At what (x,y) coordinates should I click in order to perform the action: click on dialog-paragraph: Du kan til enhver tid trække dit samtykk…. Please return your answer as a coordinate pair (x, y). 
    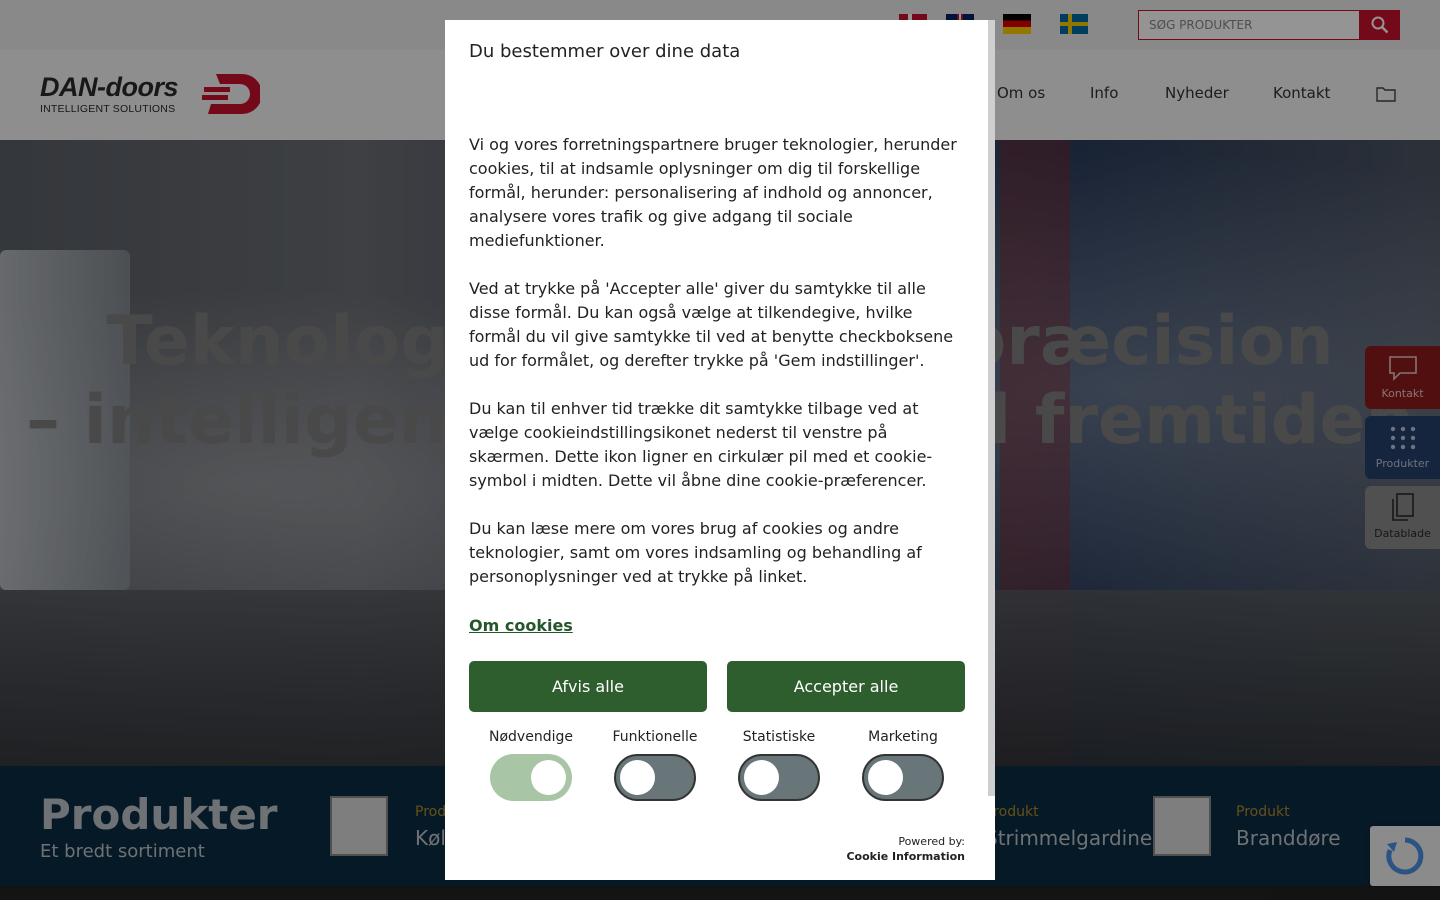
    Looking at the image, I should click on (701, 444).